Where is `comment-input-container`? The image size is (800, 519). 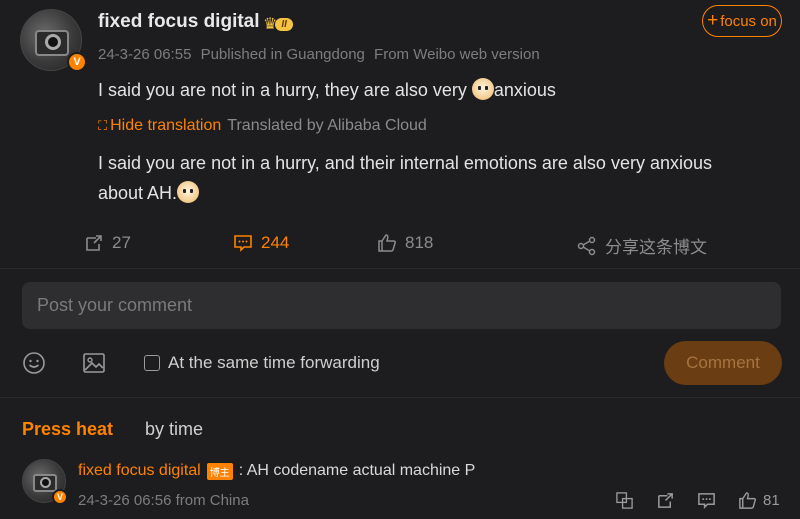
comment-input-container is located at coordinates (401, 305).